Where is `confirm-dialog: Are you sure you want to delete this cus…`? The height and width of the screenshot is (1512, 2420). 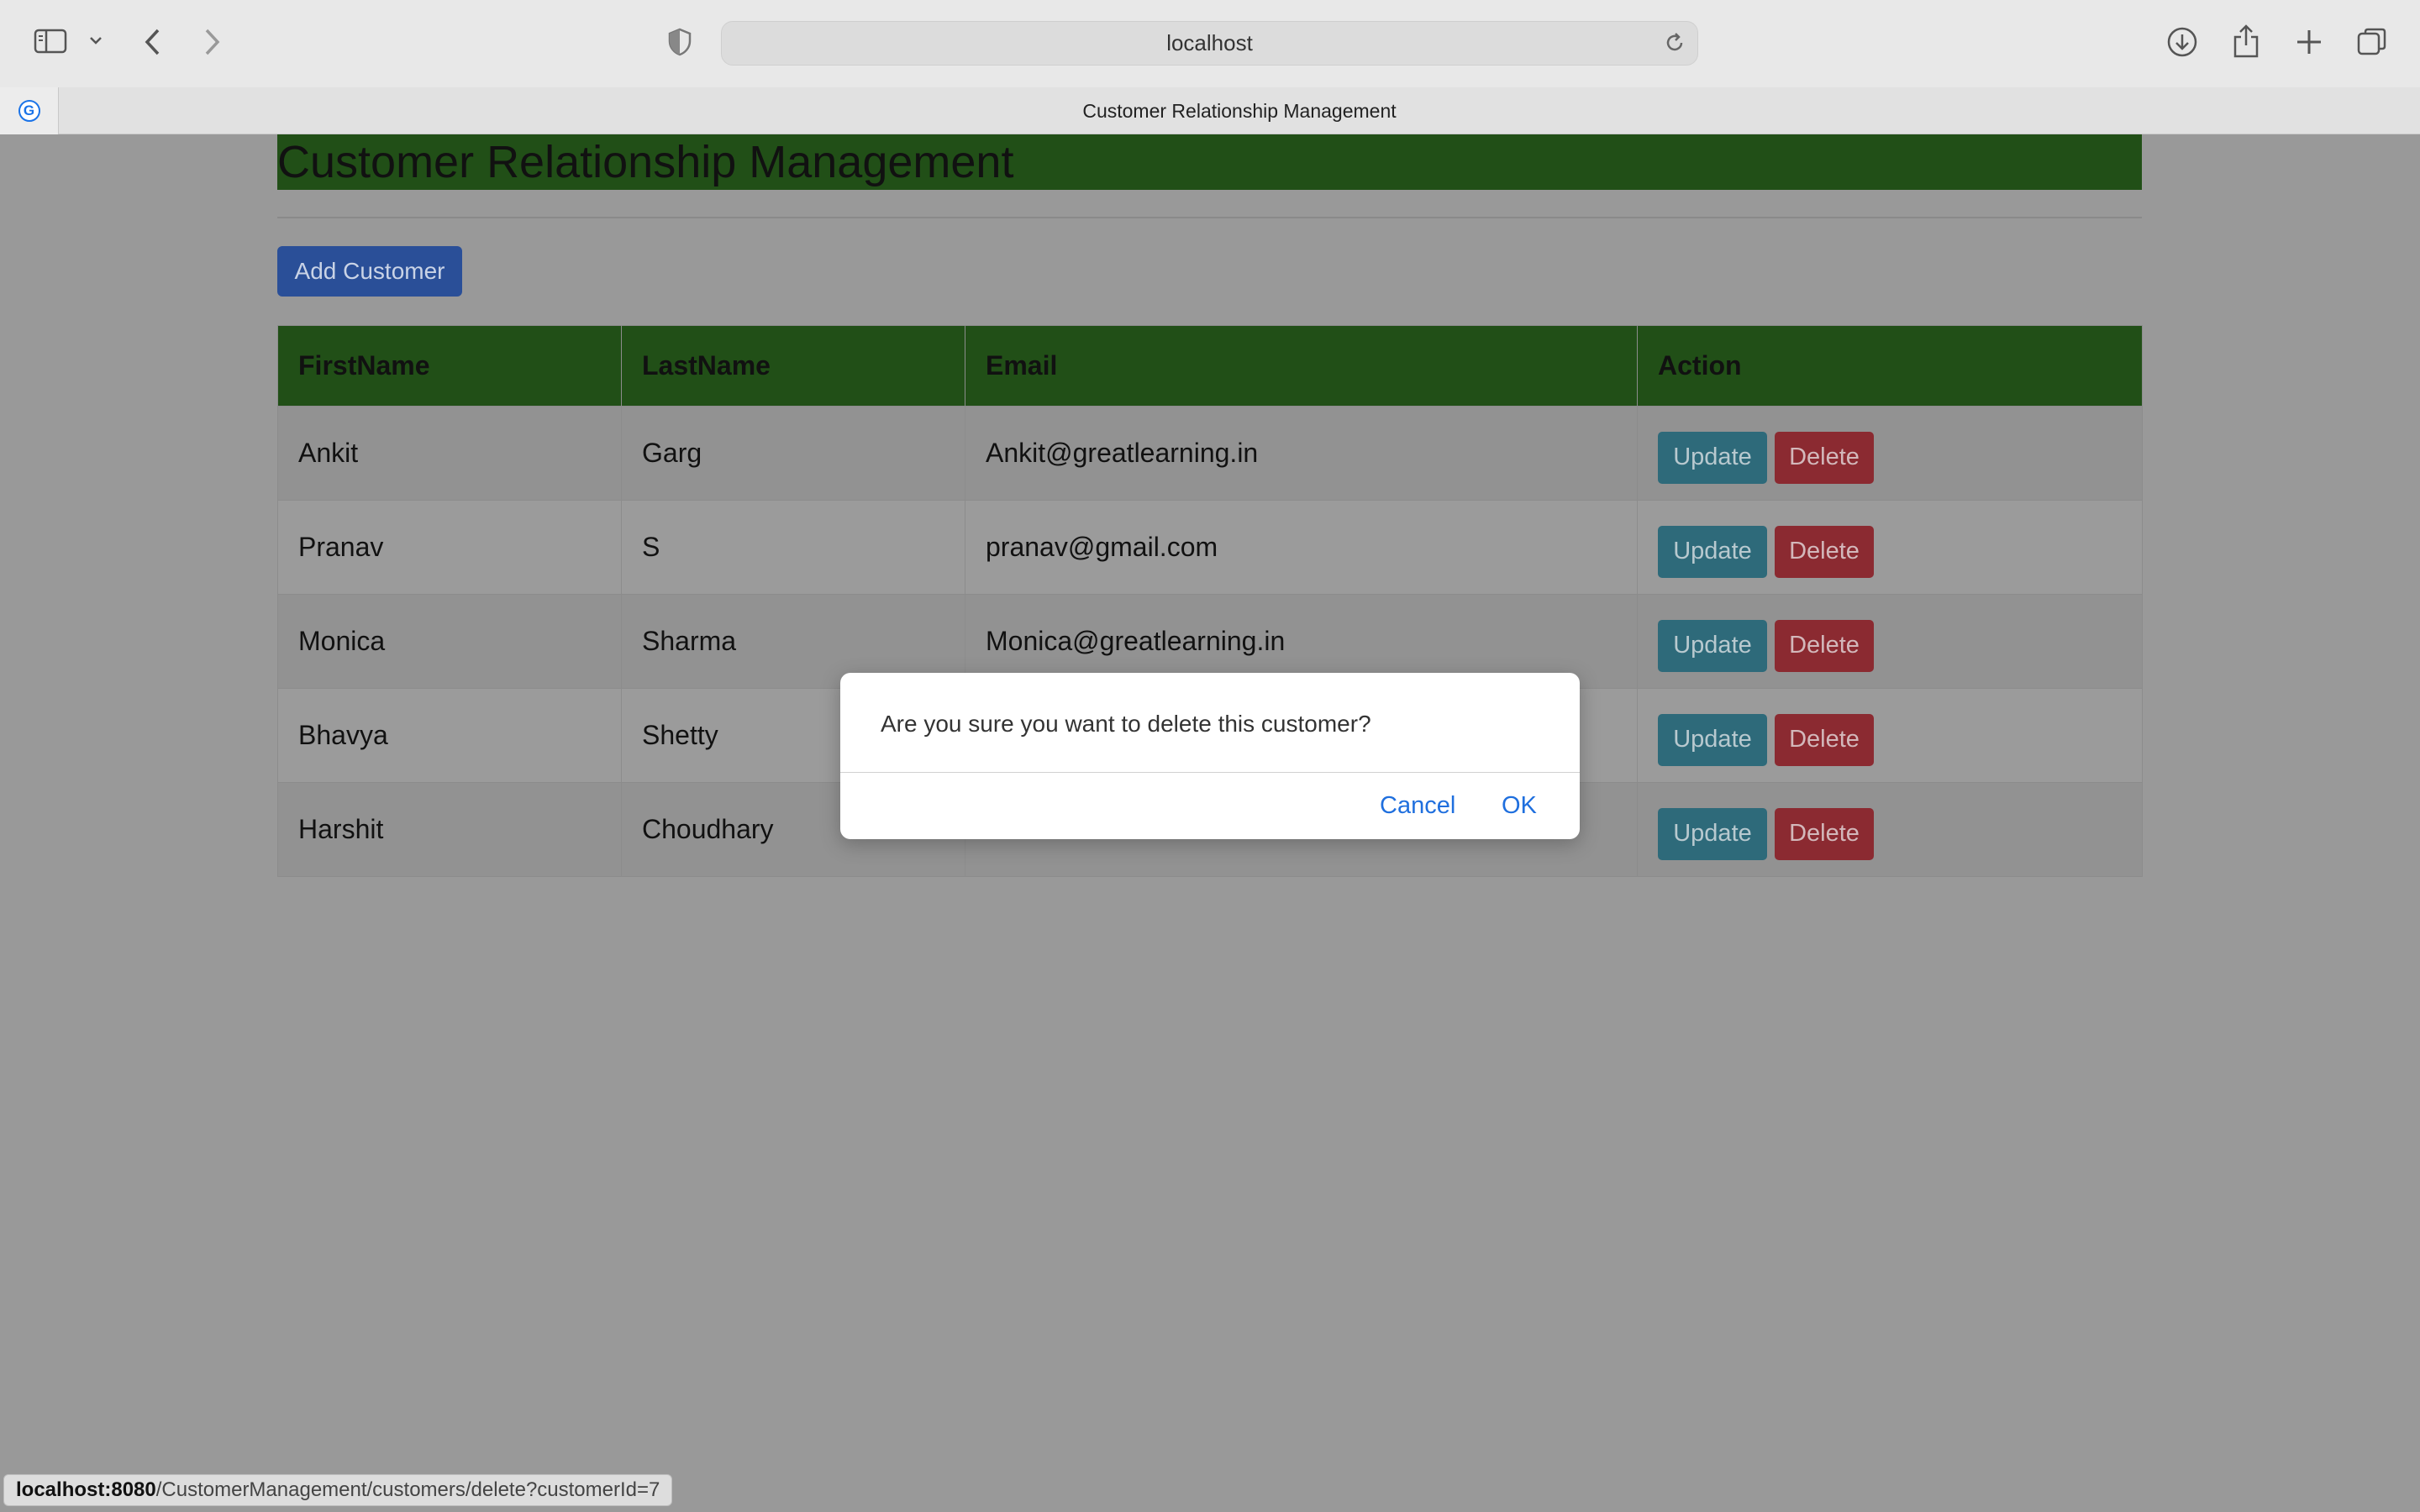 confirm-dialog: Are you sure you want to delete this cus… is located at coordinates (1210, 756).